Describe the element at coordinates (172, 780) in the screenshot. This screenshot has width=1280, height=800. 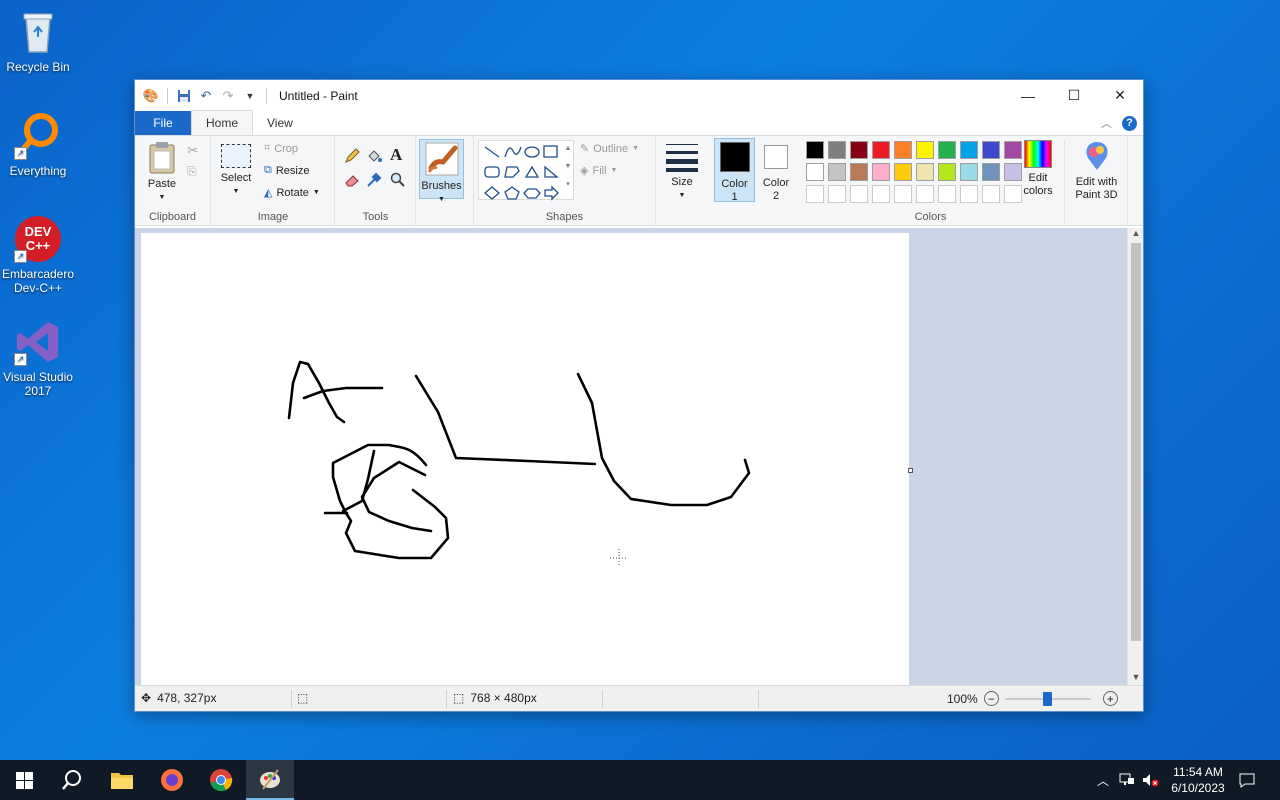
I see `taskbar-firefox` at that location.